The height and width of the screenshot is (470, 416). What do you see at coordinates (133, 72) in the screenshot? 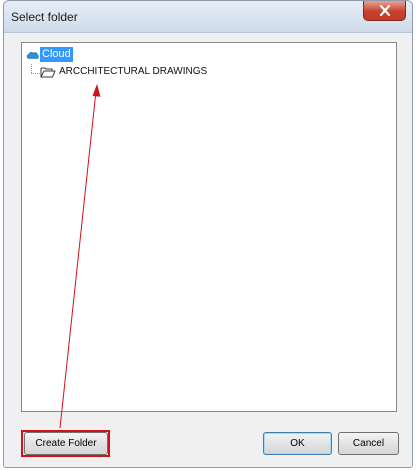
I see `tree-node-label: ARCCHITECTURAL DRAWINGS` at bounding box center [133, 72].